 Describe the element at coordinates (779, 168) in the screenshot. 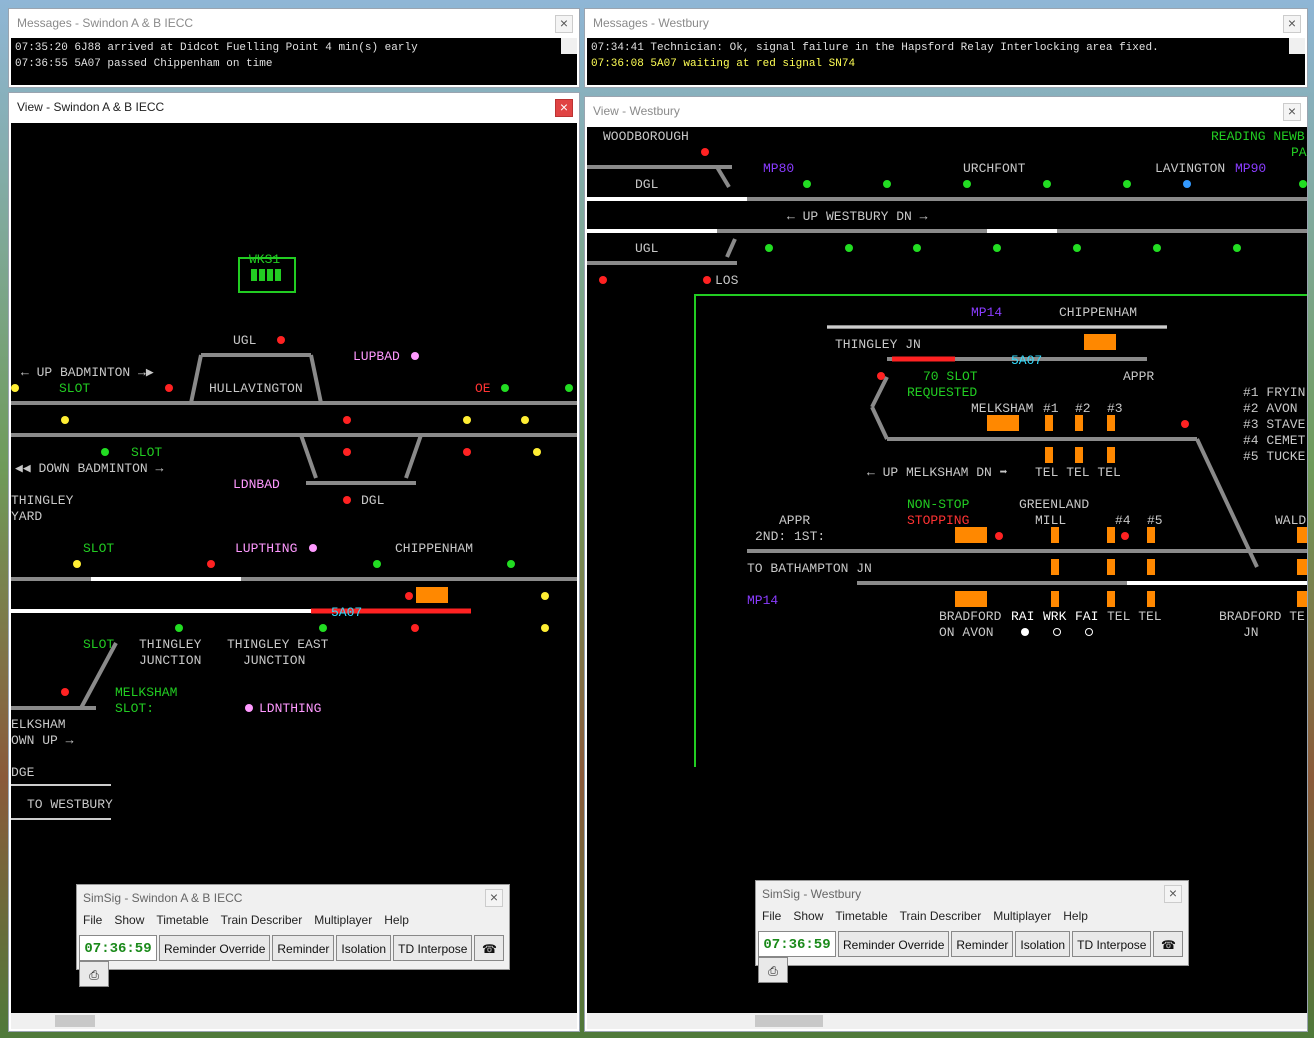

I see `mp80-label: MP80` at that location.